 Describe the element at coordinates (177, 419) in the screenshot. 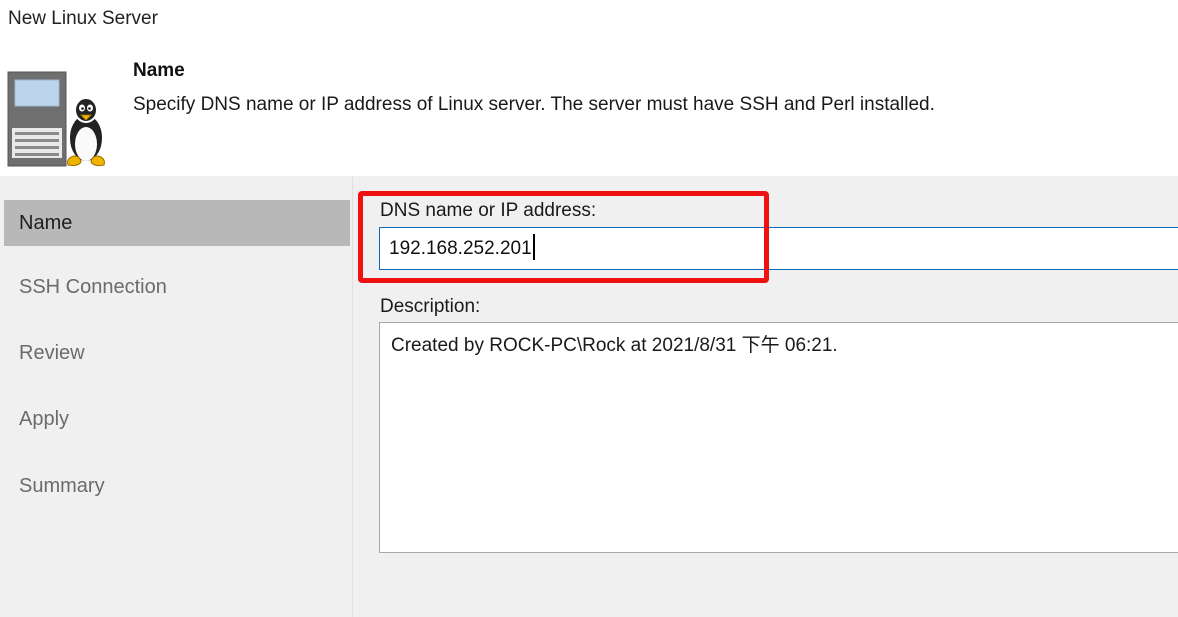

I see `sidebar-item-apply: Apply` at that location.